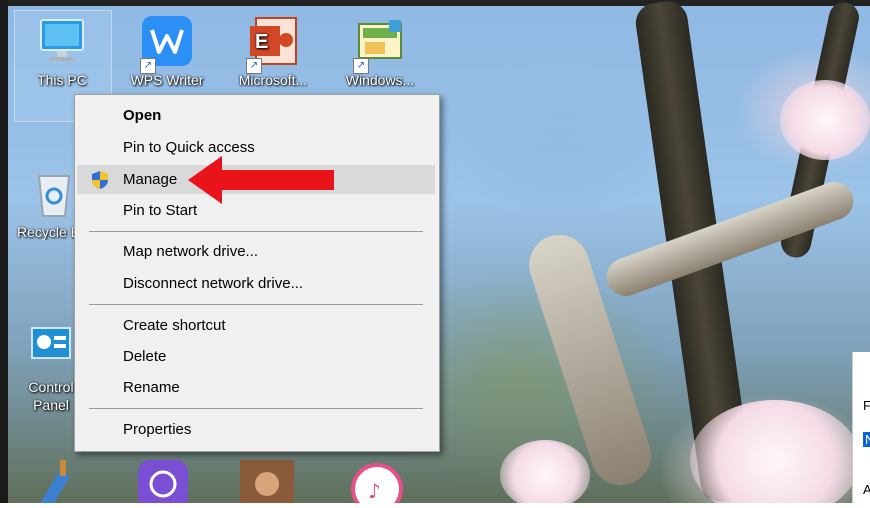 The image size is (870, 508). What do you see at coordinates (163, 483) in the screenshot?
I see `viber-icon` at bounding box center [163, 483].